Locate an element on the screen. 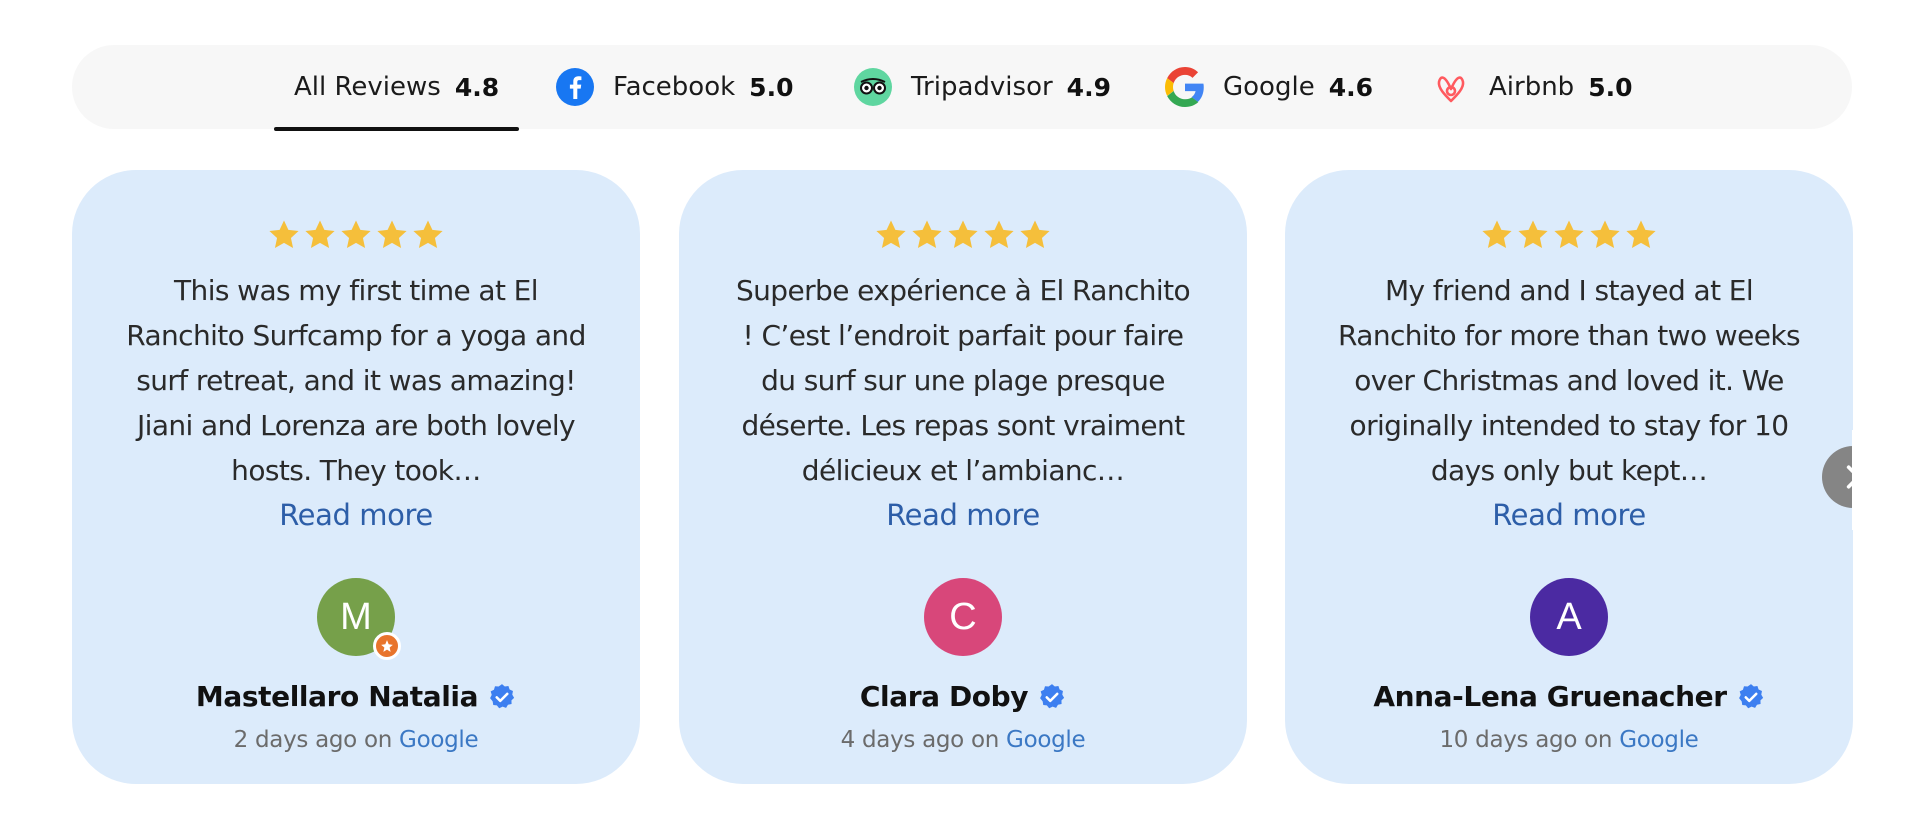 Image resolution: width=1920 pixels, height=813 pixels. review-meta: 10 days ago on Google is located at coordinates (1568, 740).